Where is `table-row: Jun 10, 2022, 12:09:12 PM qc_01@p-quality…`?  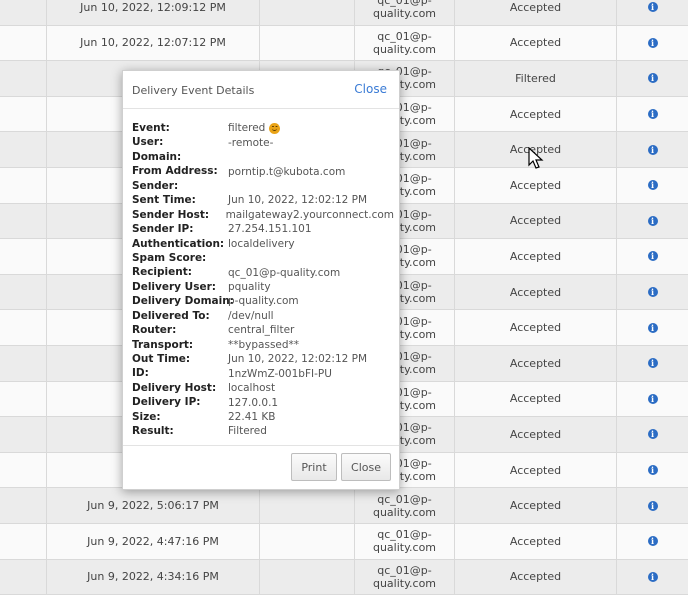
table-row: Jun 10, 2022, 12:09:12 PM qc_01@p-quality… is located at coordinates (344, 13).